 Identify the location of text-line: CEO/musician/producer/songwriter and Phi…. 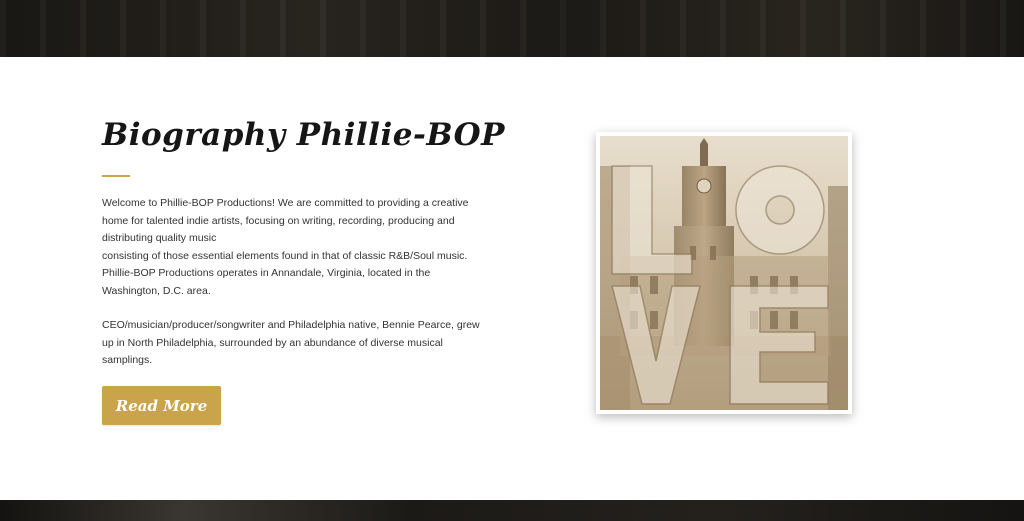
(291, 325).